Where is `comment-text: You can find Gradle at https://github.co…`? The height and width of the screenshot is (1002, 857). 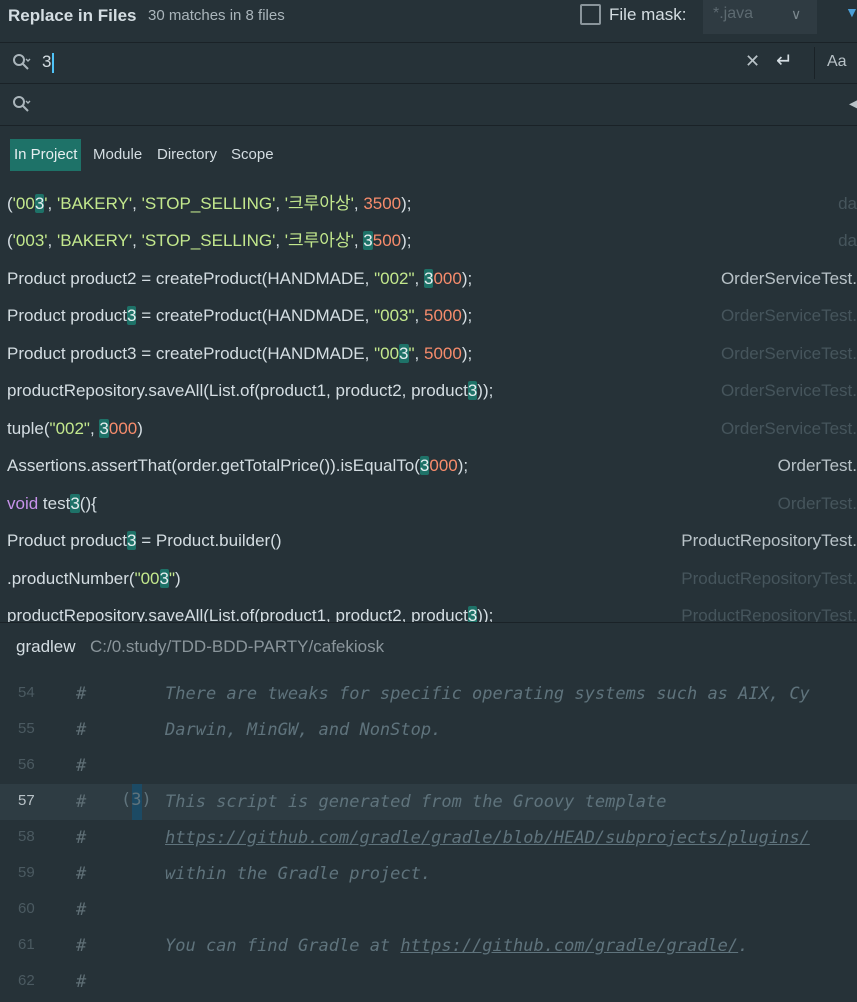 comment-text: You can find Gradle at https://github.co… is located at coordinates (457, 946).